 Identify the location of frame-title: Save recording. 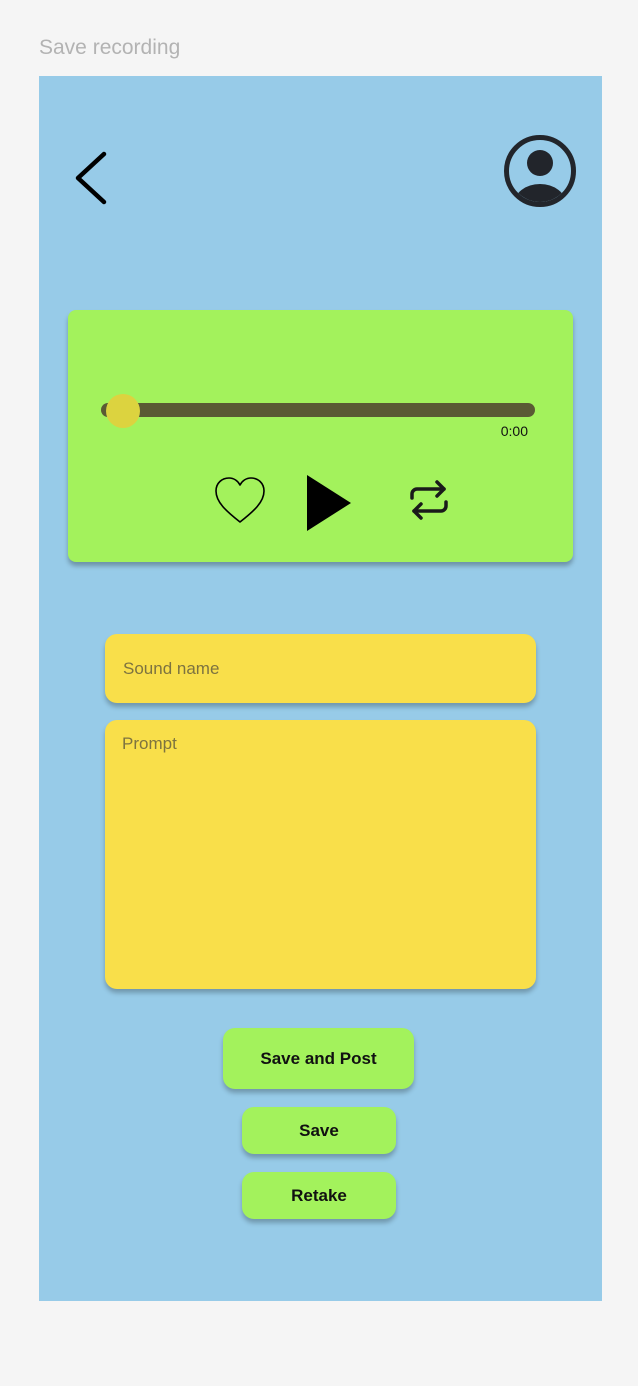
(110, 47).